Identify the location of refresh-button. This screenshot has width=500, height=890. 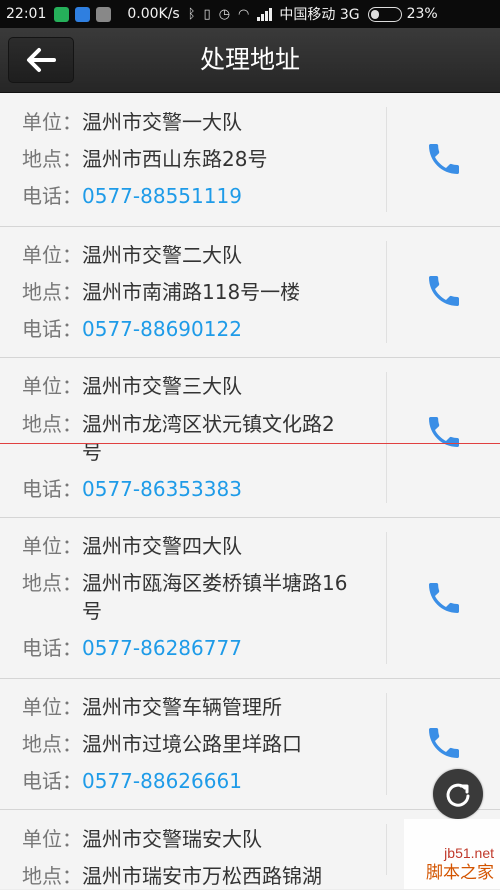
(458, 794).